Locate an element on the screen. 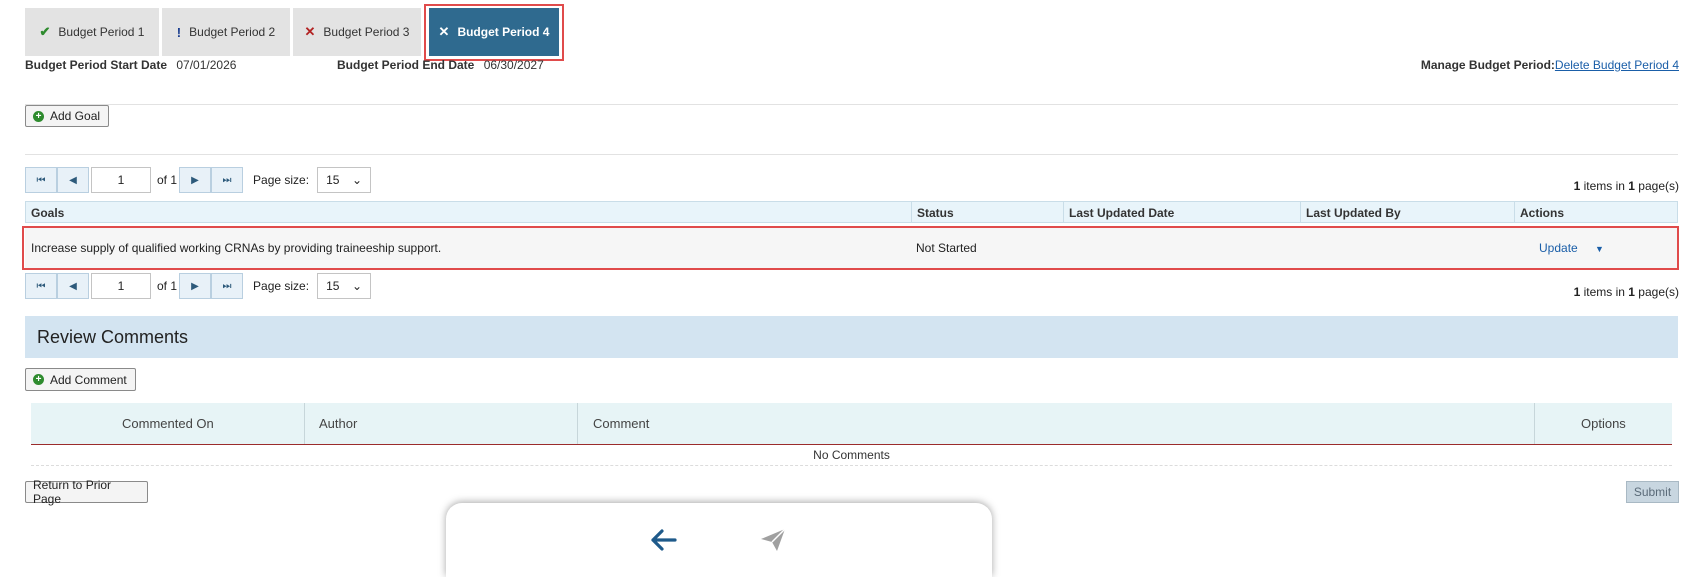  add-goal-button: + Add Goal is located at coordinates (67, 116).